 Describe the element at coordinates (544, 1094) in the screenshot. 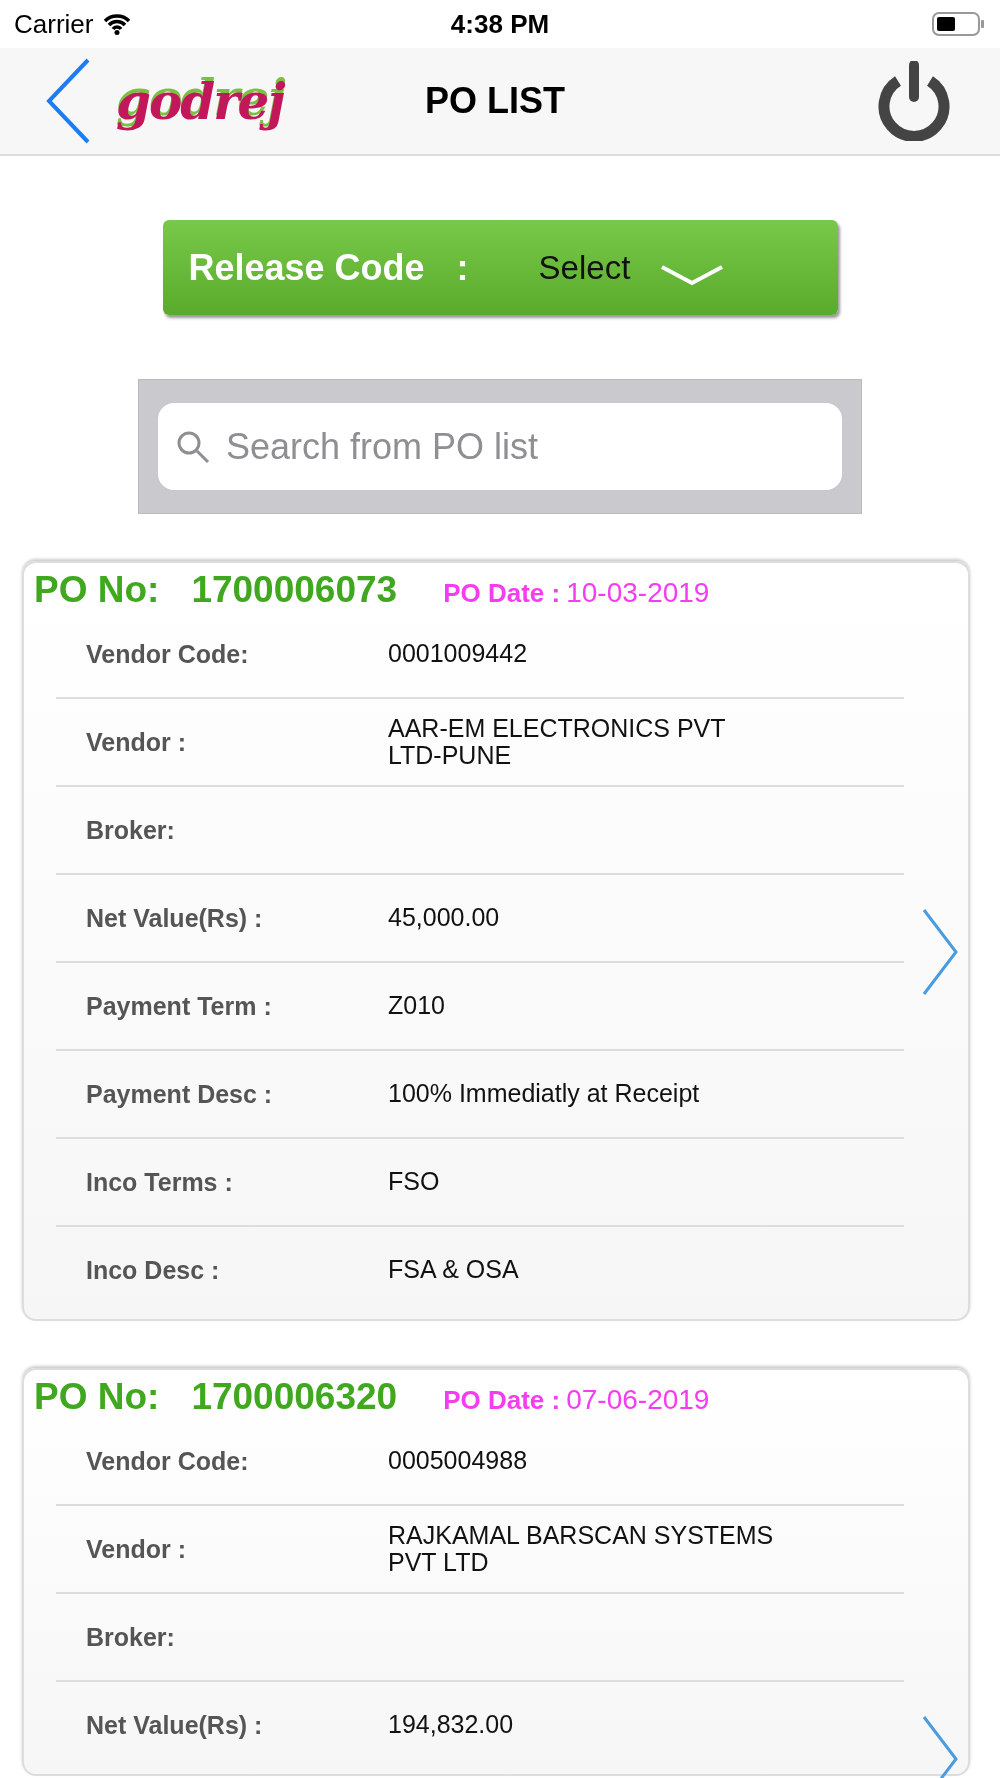

I see `field-value: 100% Immediatly at Receipt` at that location.